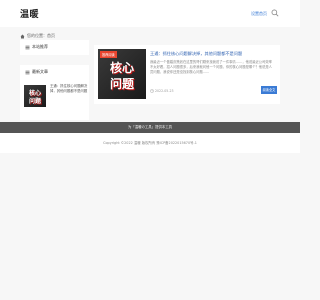 The height and width of the screenshot is (300, 320). What do you see at coordinates (150, 127) in the screenshot?
I see `footer-slogan: 为「温暖の工具」提供本工具` at bounding box center [150, 127].